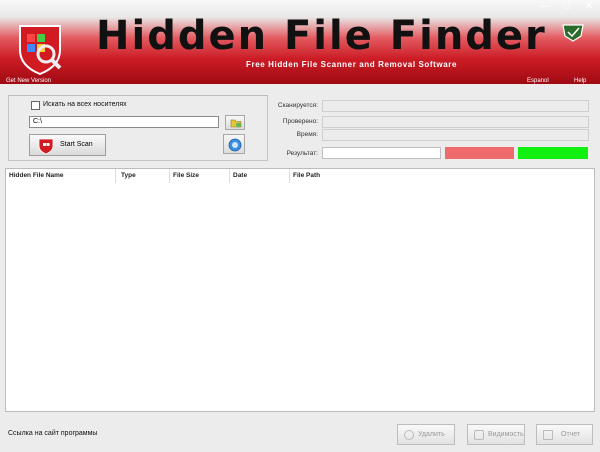 The height and width of the screenshot is (452, 600). What do you see at coordinates (200, 176) in the screenshot?
I see `column-header-file-size: File Size` at bounding box center [200, 176].